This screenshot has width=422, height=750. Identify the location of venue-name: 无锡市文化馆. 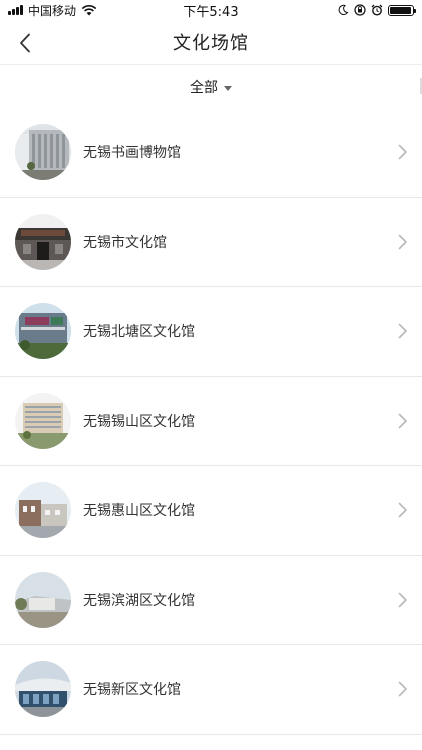
(125, 242).